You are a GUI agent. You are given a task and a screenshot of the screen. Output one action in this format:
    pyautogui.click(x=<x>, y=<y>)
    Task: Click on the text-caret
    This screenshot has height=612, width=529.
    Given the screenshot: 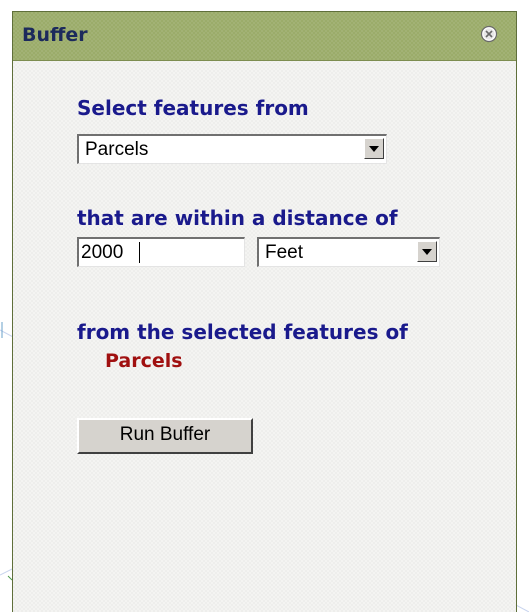 What is the action you would take?
    pyautogui.click(x=139, y=252)
    